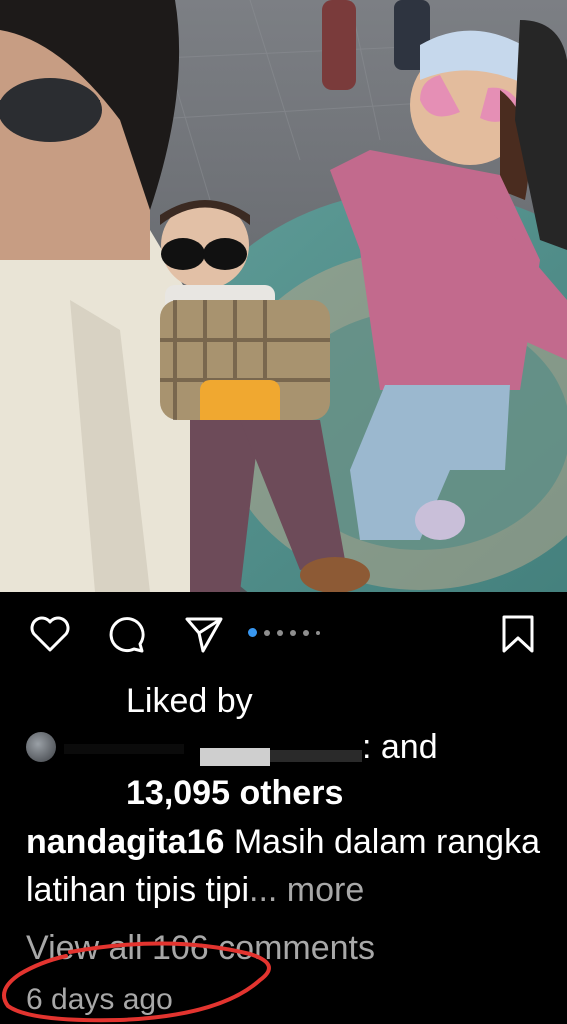  Describe the element at coordinates (200, 948) in the screenshot. I see `view-all-comments-link: View all 106 comments` at that location.